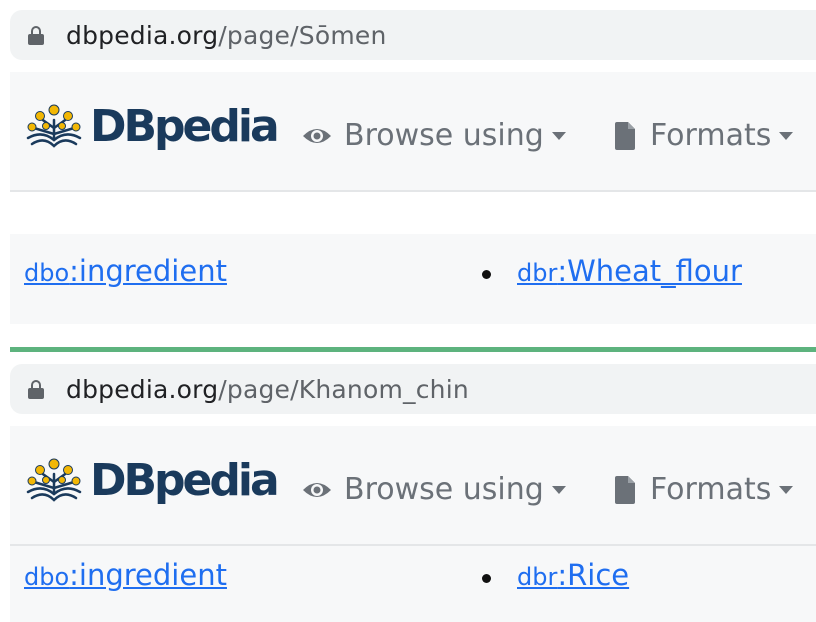 Image resolution: width=816 pixels, height=622 pixels. What do you see at coordinates (413, 584) in the screenshot?
I see `property-row: dbo:ingredient dbr:Rice` at bounding box center [413, 584].